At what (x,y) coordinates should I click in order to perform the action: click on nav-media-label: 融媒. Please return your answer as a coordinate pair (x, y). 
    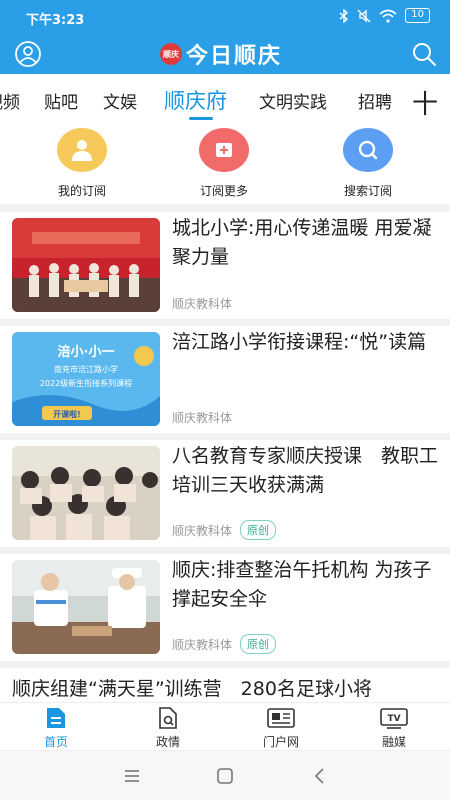
    Looking at the image, I should click on (393, 742).